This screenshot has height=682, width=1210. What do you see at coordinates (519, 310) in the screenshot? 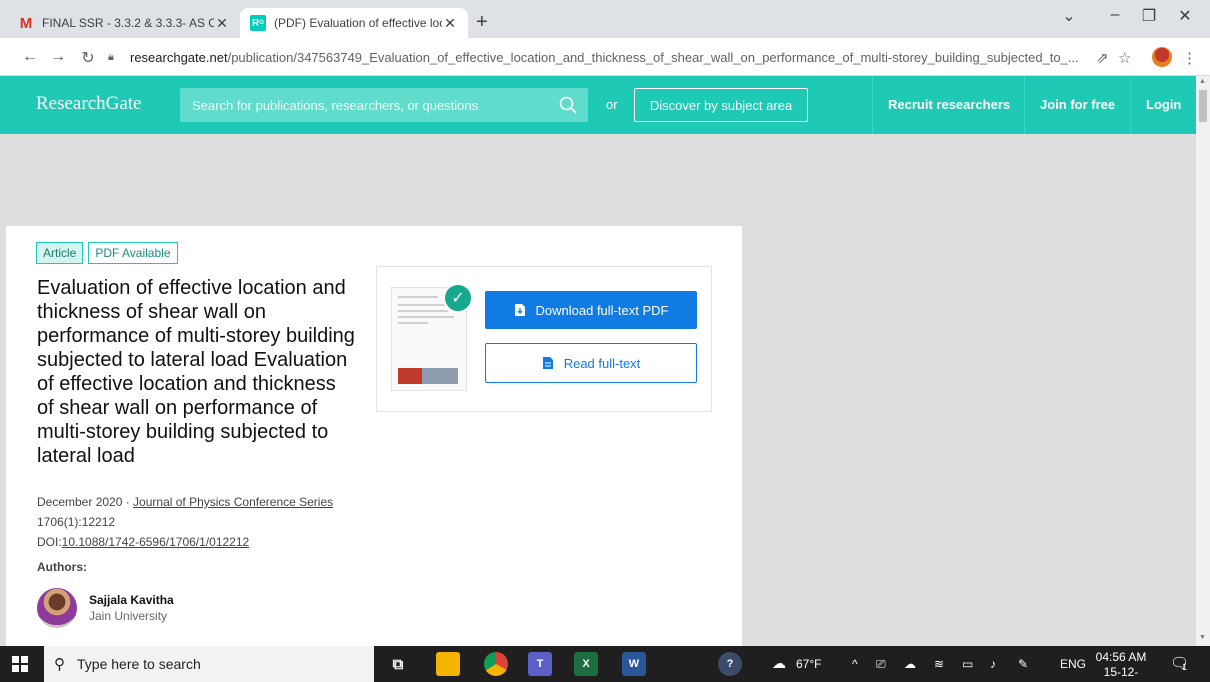
I see `download-icon` at bounding box center [519, 310].